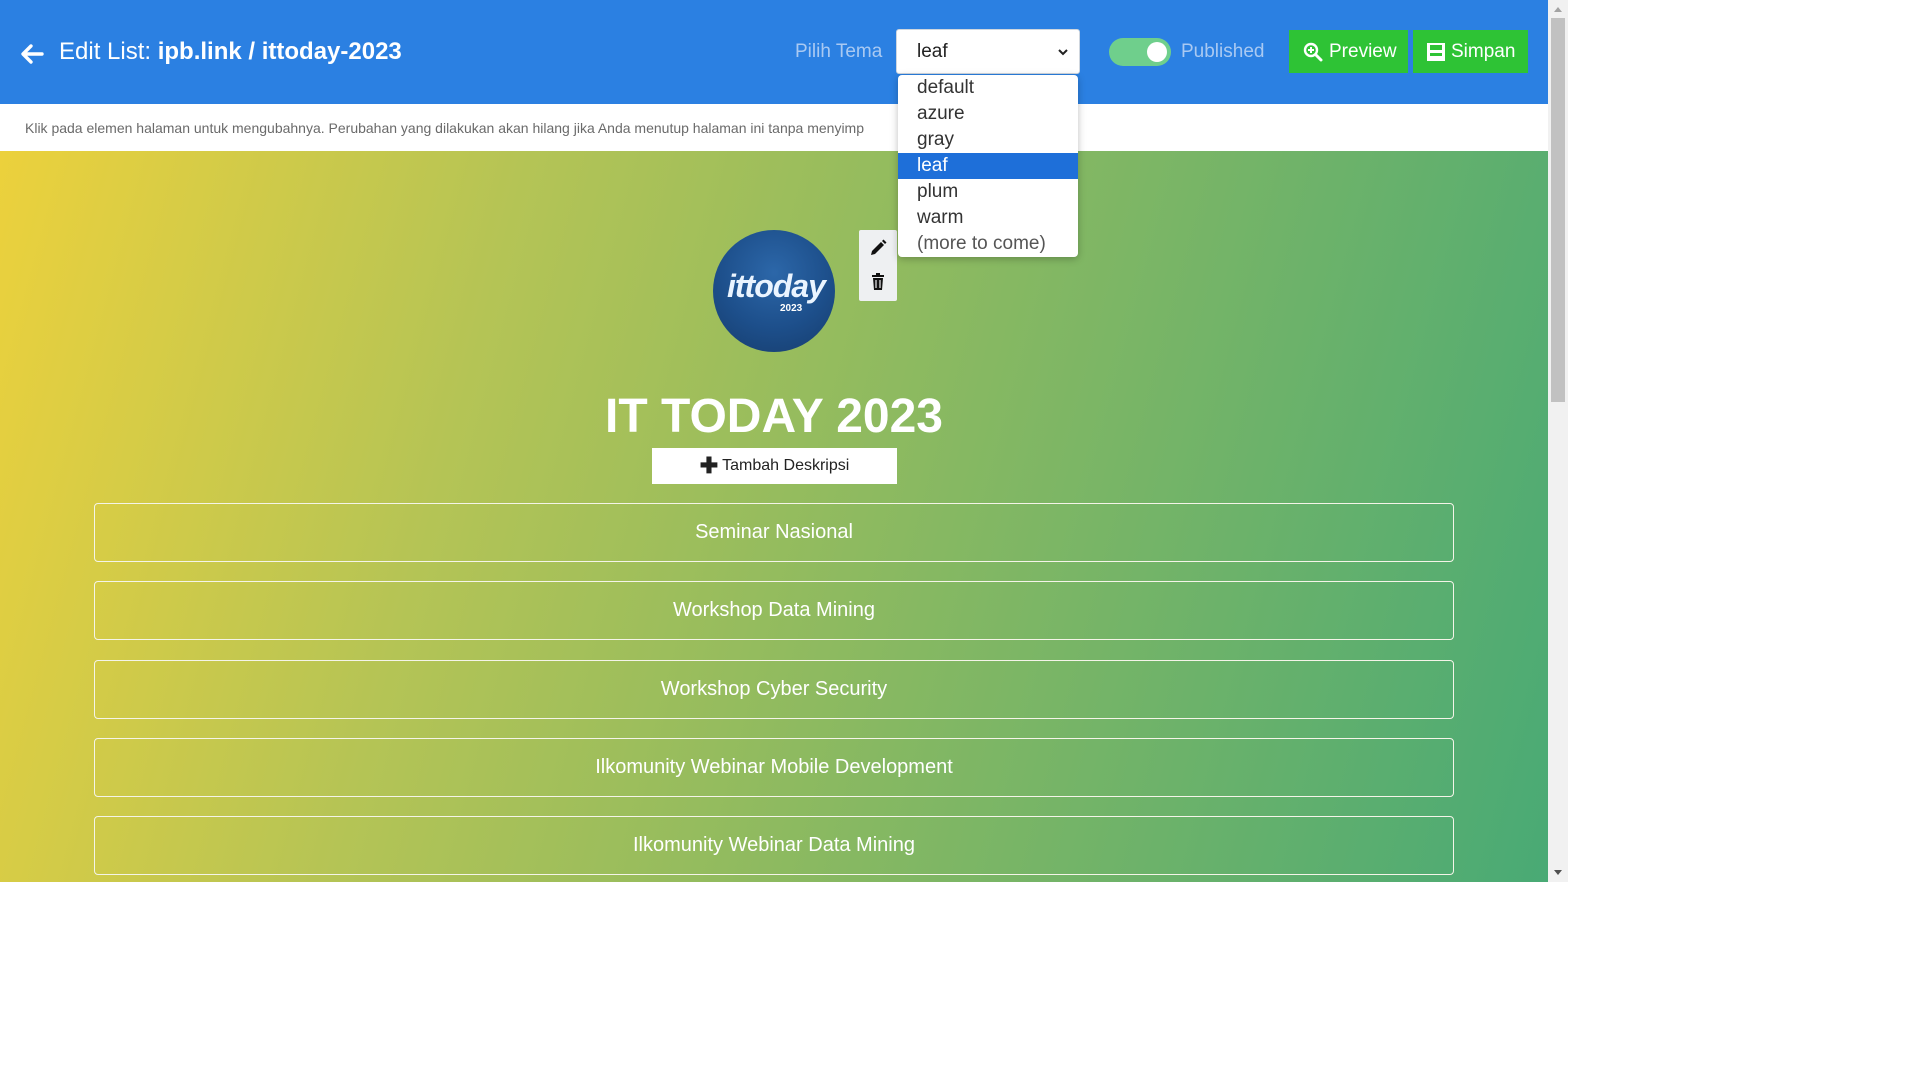  I want to click on link-button: Seminar Nasional, so click(774, 532).